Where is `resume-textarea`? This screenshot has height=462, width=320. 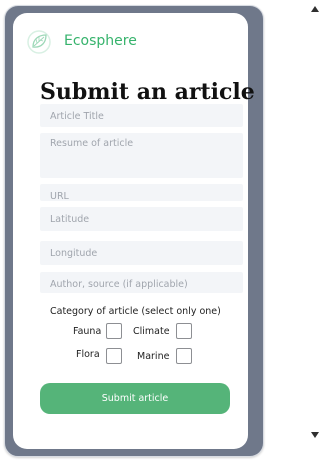
resume-textarea is located at coordinates (141, 155).